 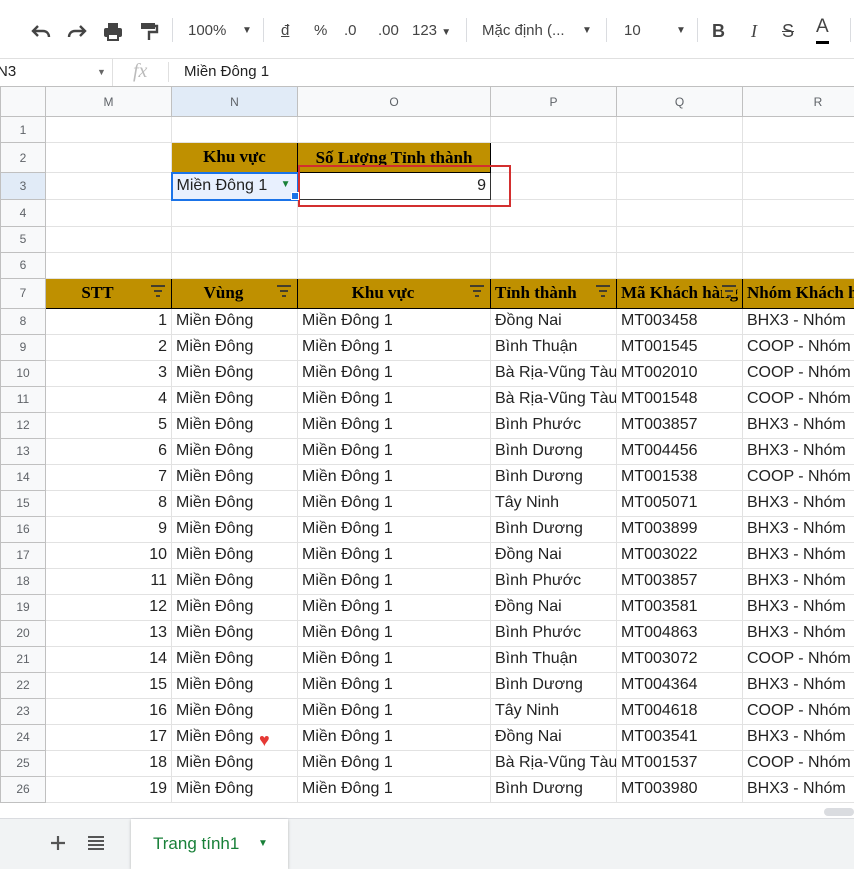 What do you see at coordinates (554, 685) in the screenshot?
I see `table-cell: Bình Dương` at bounding box center [554, 685].